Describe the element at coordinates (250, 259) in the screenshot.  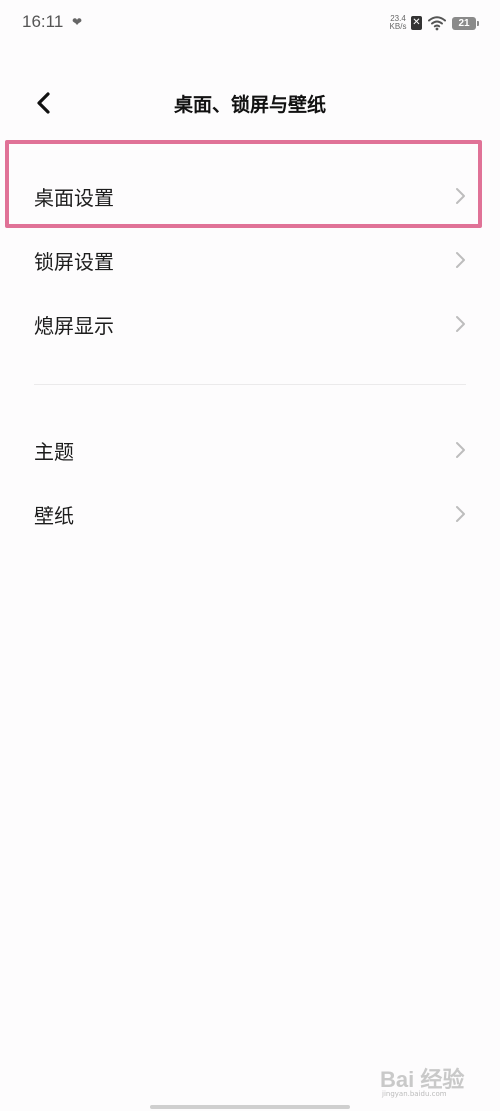
I see `list-item-lockscreen-settings: 锁屏设置` at that location.